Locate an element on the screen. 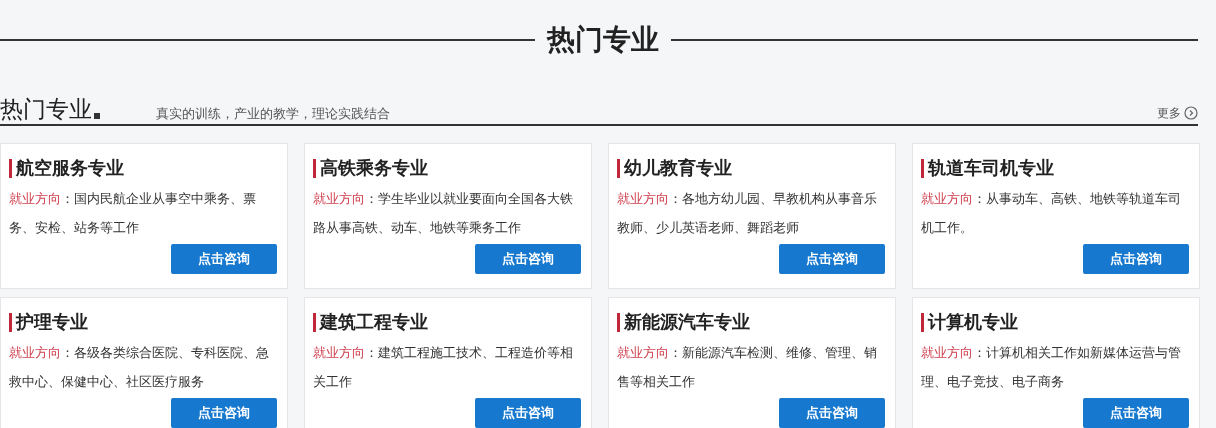 The image size is (1216, 428). card-description: 就业方向：学生毕业以就业要面向全国各大铁路从事高铁、动车、地铁等乘务工作 is located at coordinates (443, 213).